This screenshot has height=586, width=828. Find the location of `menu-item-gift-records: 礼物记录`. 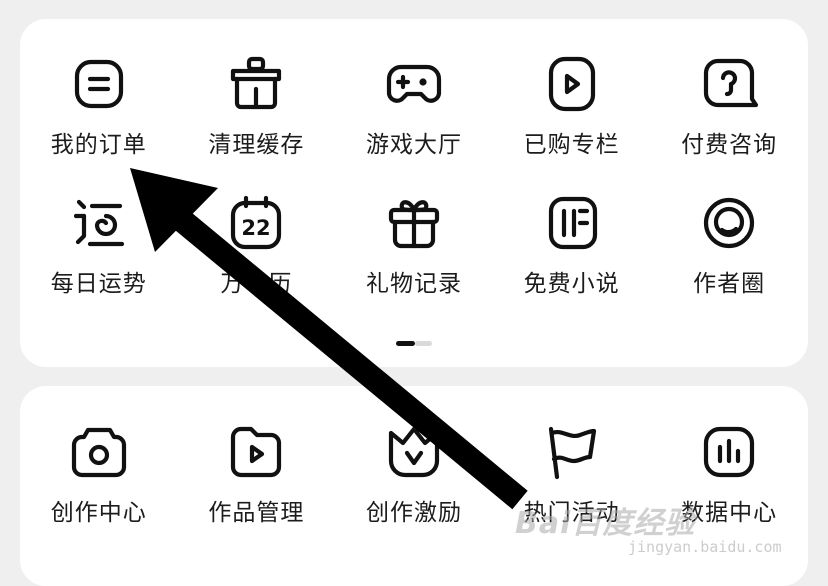

menu-item-gift-records: 礼物记录 is located at coordinates (414, 259).